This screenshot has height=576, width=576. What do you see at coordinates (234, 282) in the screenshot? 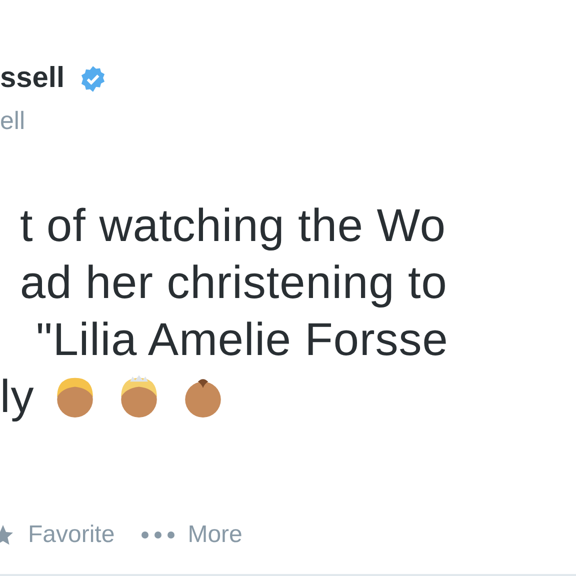
I see `tweet-text: ad her christening to` at bounding box center [234, 282].